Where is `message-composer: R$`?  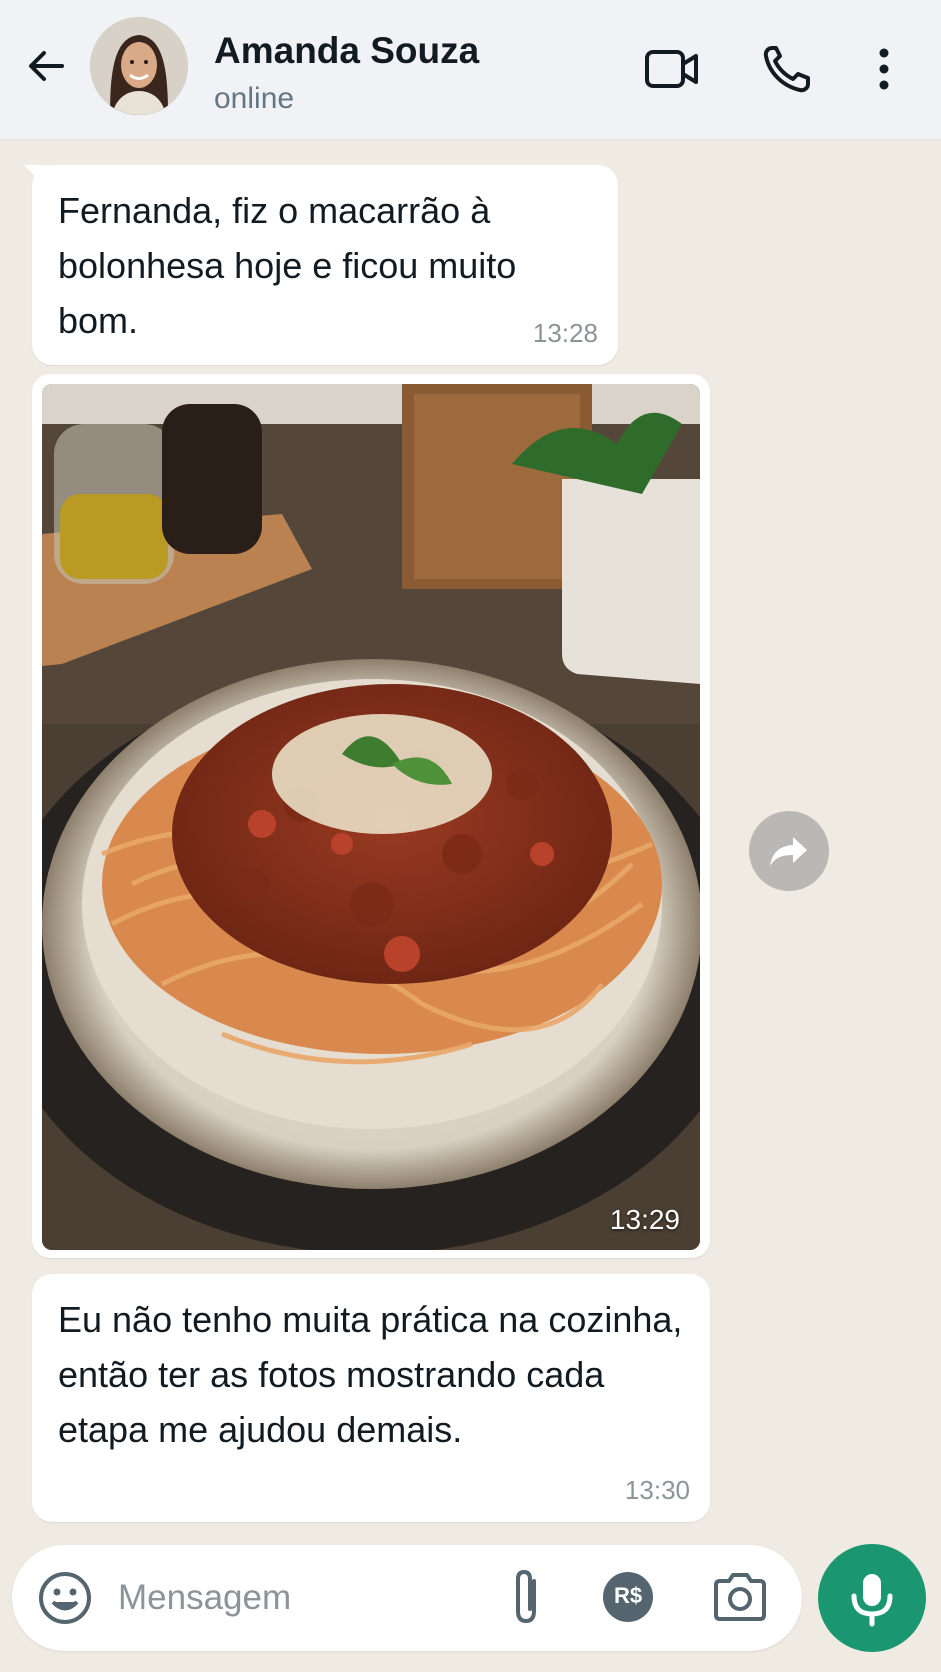 message-composer: R$ is located at coordinates (407, 1598).